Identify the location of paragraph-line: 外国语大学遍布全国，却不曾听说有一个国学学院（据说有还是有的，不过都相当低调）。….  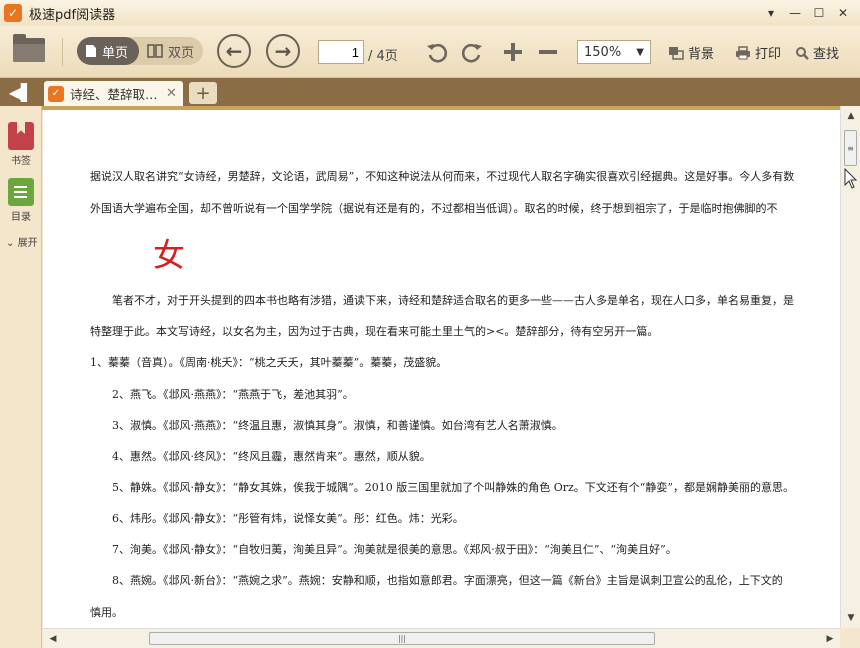
(434, 208).